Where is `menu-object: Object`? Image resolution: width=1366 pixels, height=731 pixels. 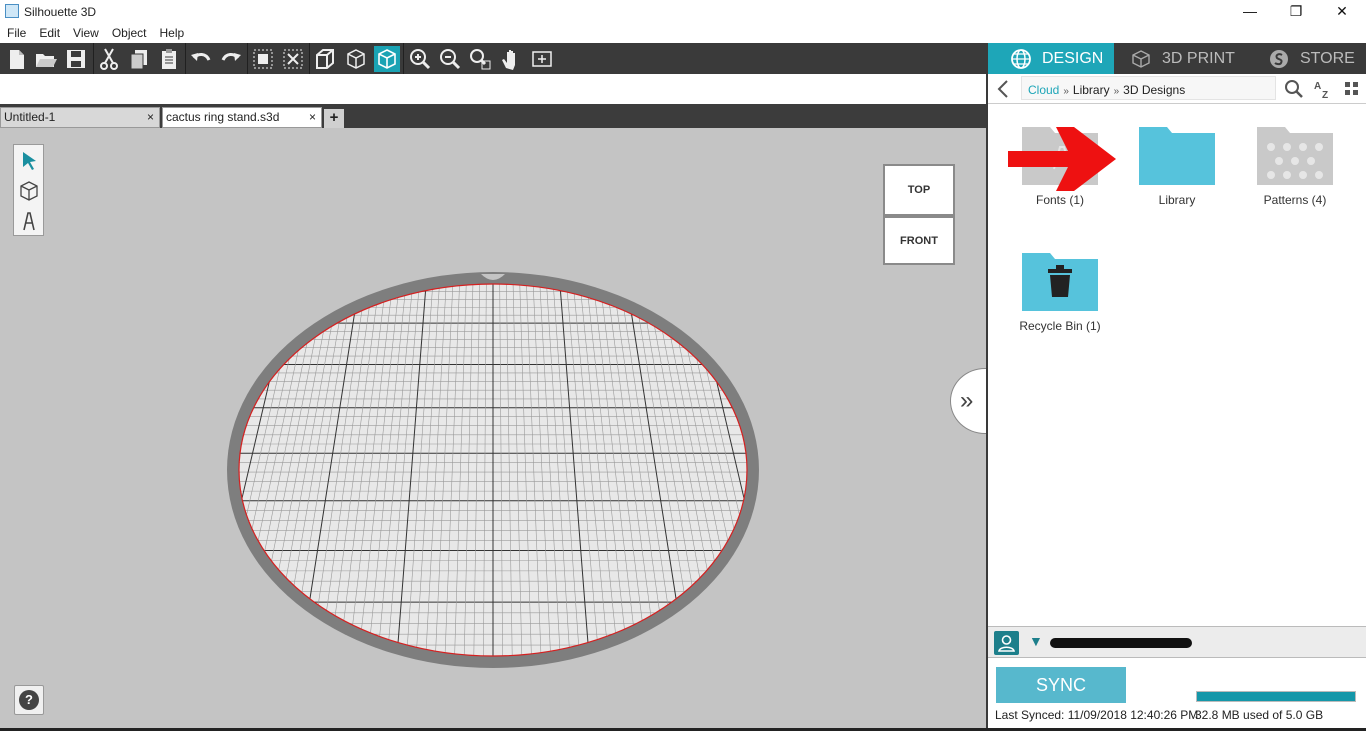
menu-object: Object is located at coordinates (129, 32).